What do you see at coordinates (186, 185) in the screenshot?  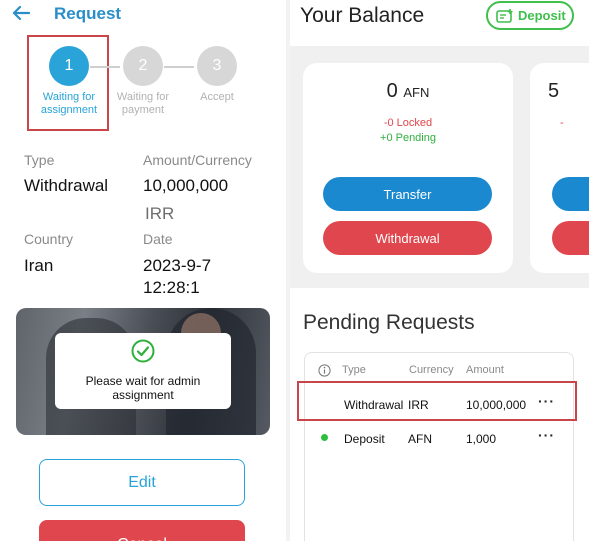 I see `amount-value: 10,000,000` at bounding box center [186, 185].